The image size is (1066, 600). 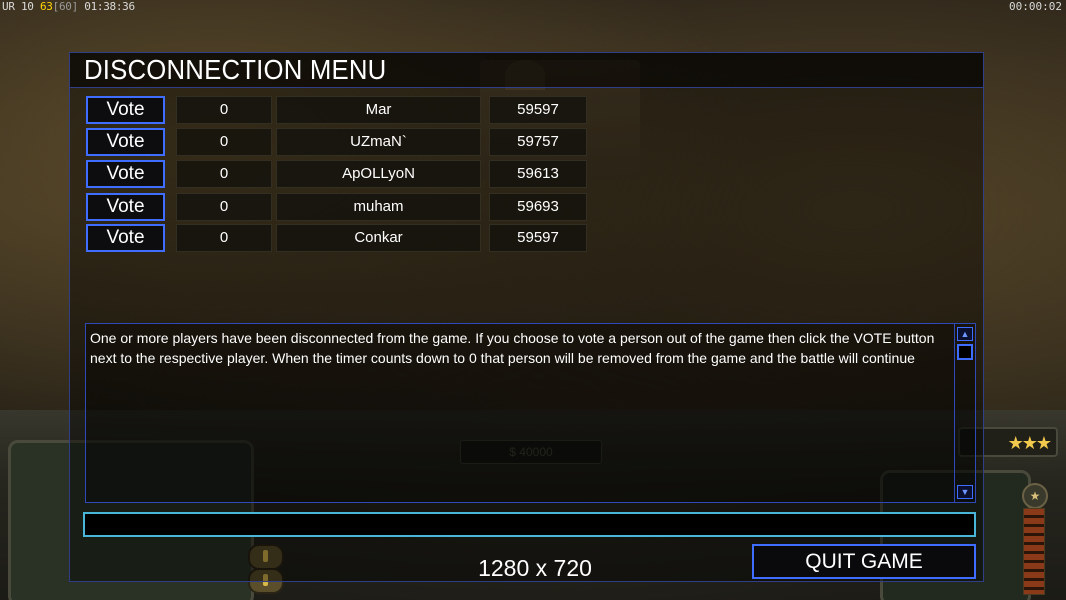 I want to click on triangle-up-icon: ▲, so click(x=965, y=334).